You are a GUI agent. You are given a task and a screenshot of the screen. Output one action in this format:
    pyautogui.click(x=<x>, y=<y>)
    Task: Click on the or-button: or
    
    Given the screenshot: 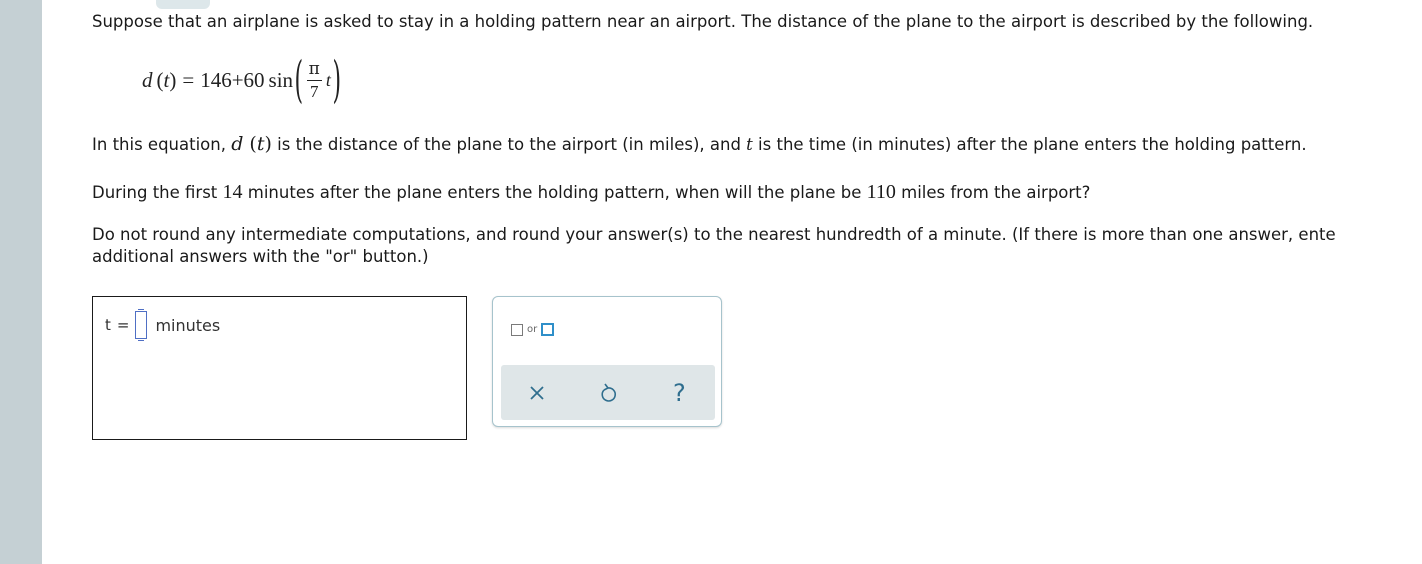 What is the action you would take?
    pyautogui.click(x=533, y=329)
    